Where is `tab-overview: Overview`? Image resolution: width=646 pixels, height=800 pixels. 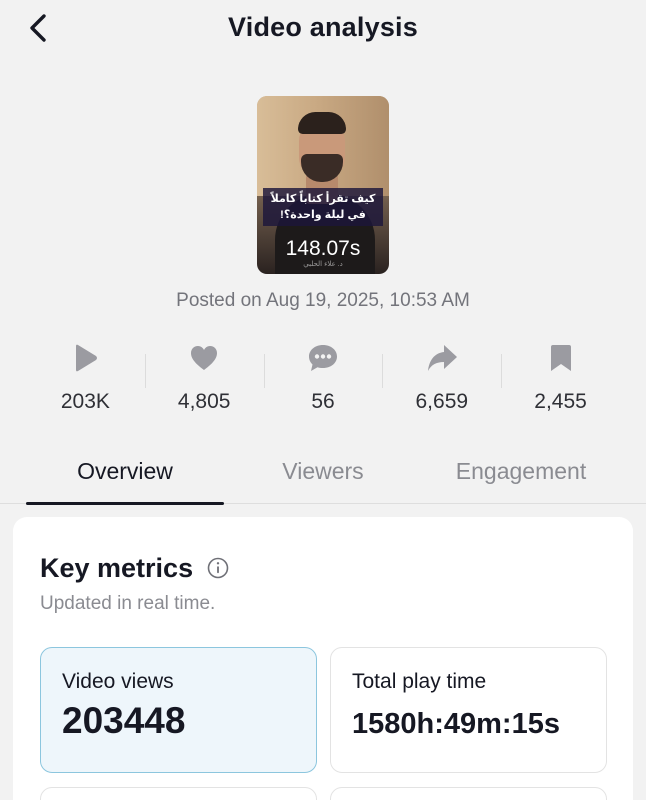 tab-overview: Overview is located at coordinates (125, 476).